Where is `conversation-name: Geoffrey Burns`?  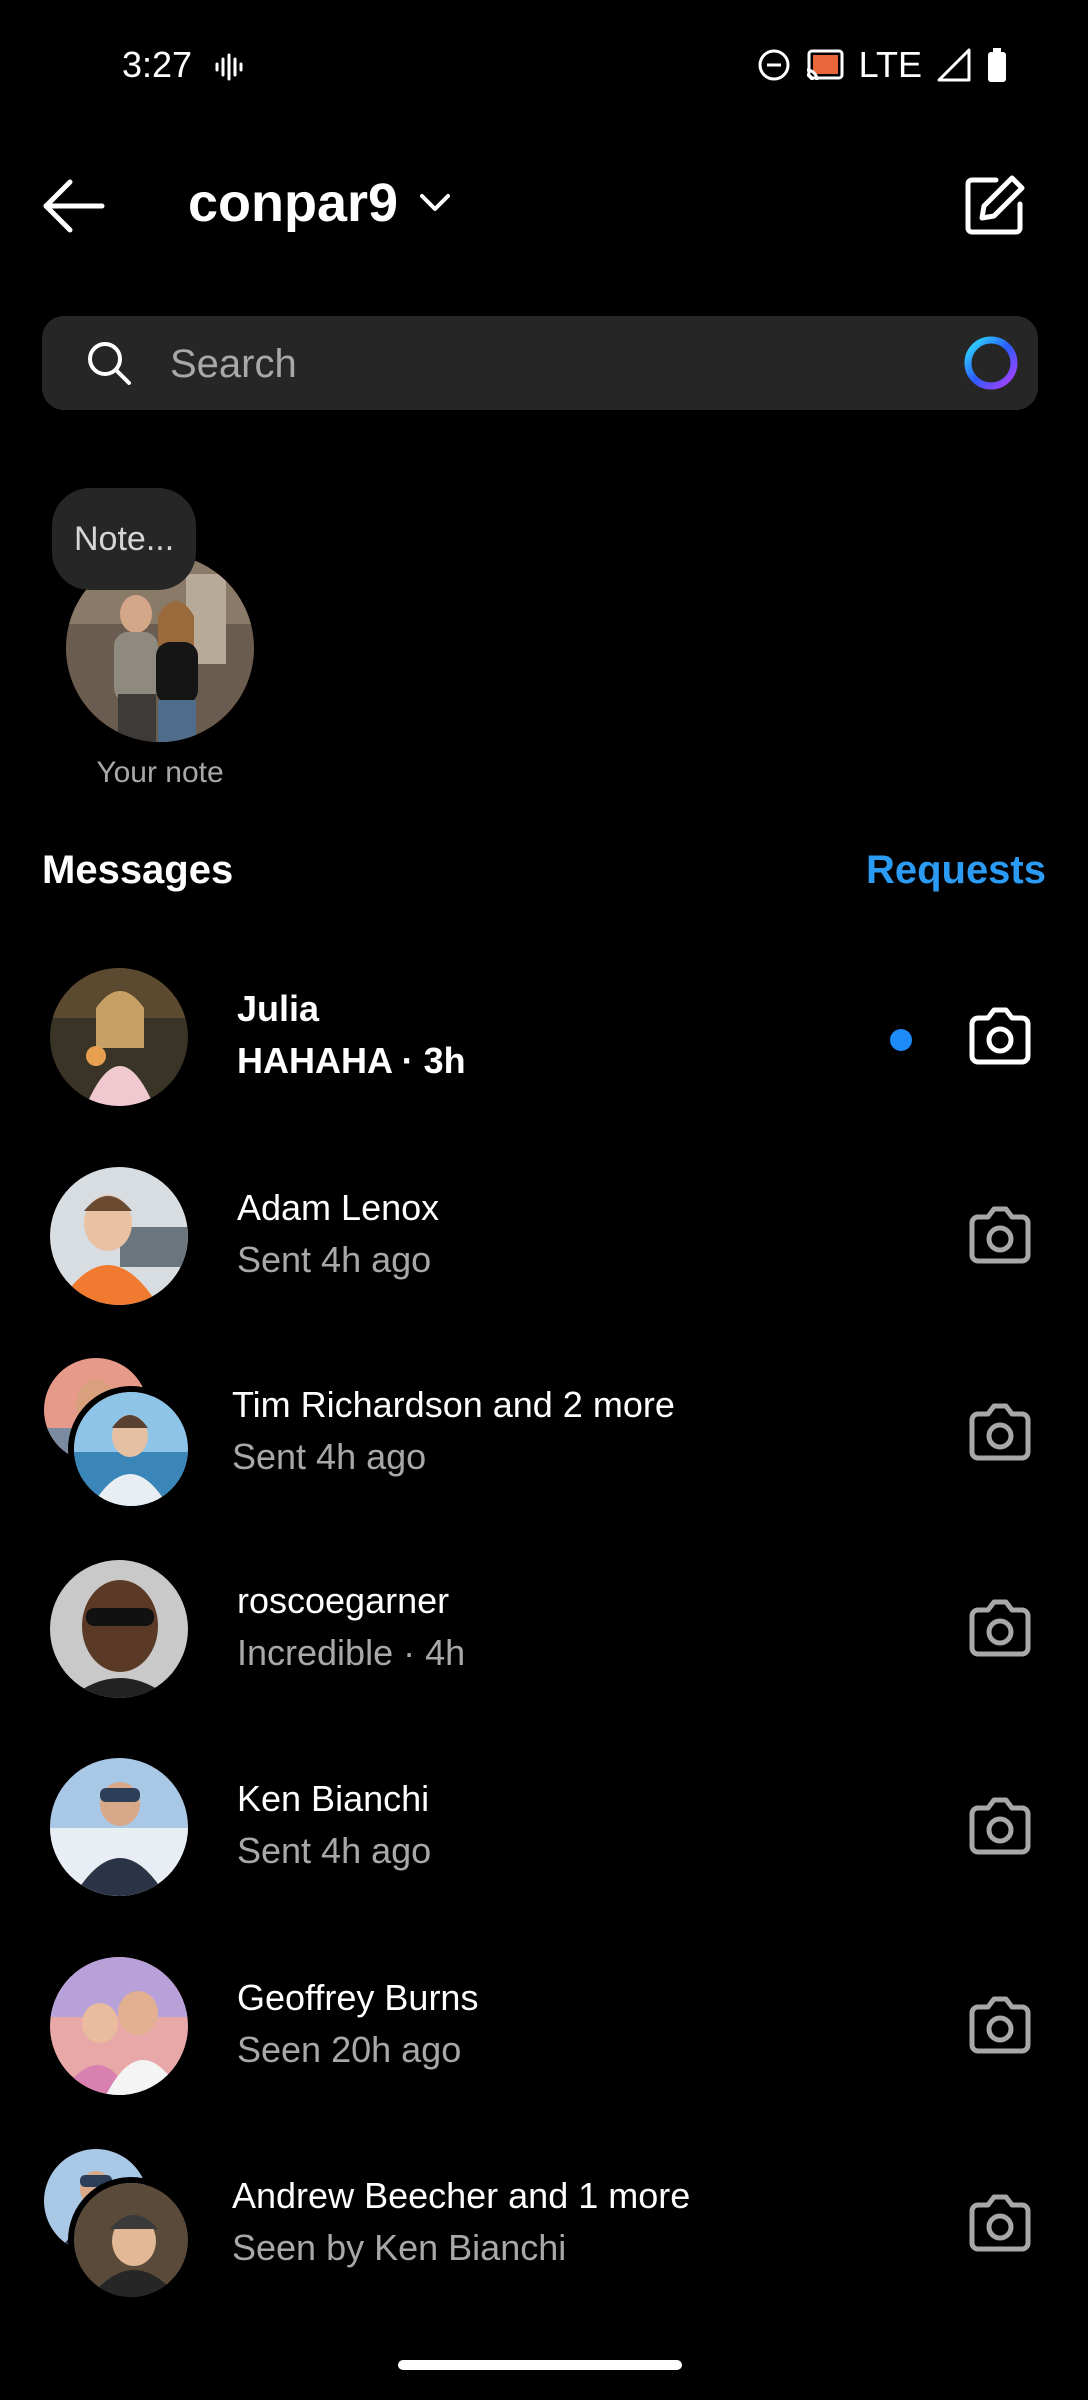
conversation-name: Geoffrey Burns is located at coordinates (358, 1997).